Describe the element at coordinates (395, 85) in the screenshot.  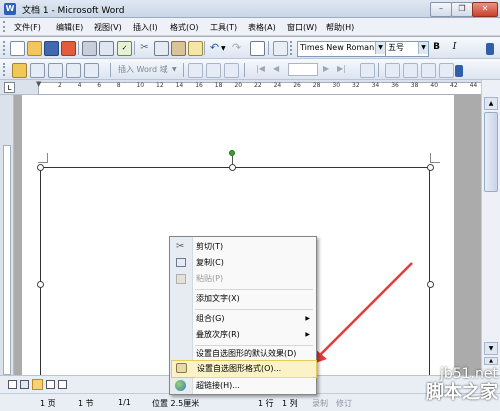
I see `ruler-number: 36` at that location.